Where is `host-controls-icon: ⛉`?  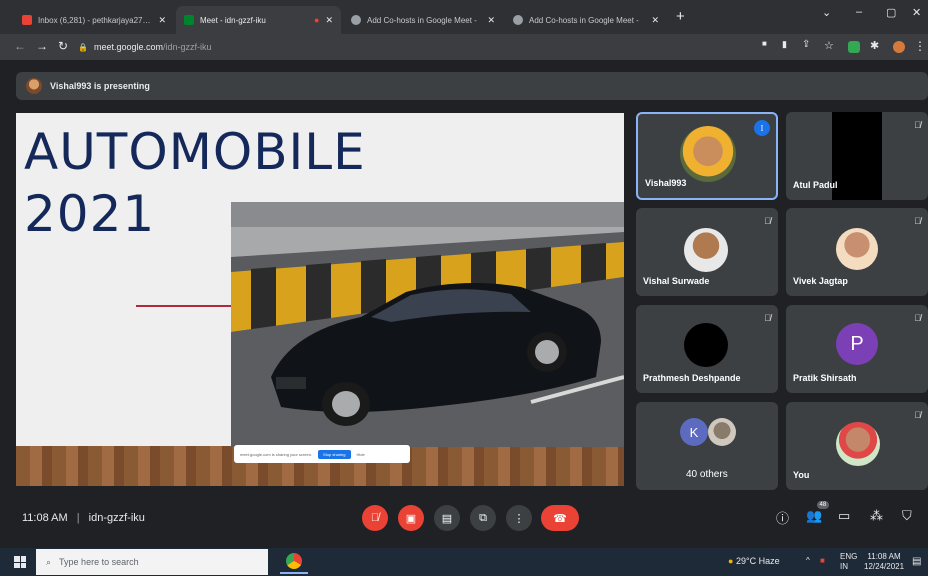 host-controls-icon: ⛉ is located at coordinates (907, 516).